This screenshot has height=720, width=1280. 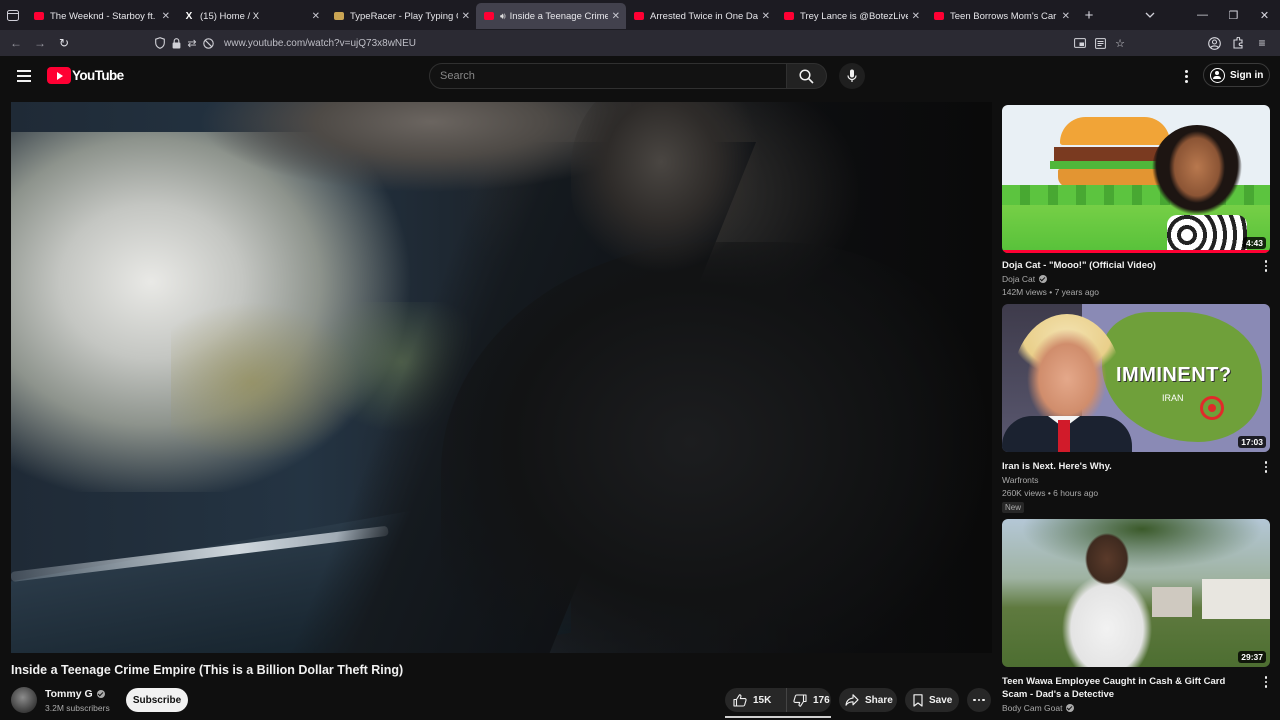 What do you see at coordinates (1262, 43) in the screenshot?
I see `menu-hamburger-icon: ≡` at bounding box center [1262, 43].